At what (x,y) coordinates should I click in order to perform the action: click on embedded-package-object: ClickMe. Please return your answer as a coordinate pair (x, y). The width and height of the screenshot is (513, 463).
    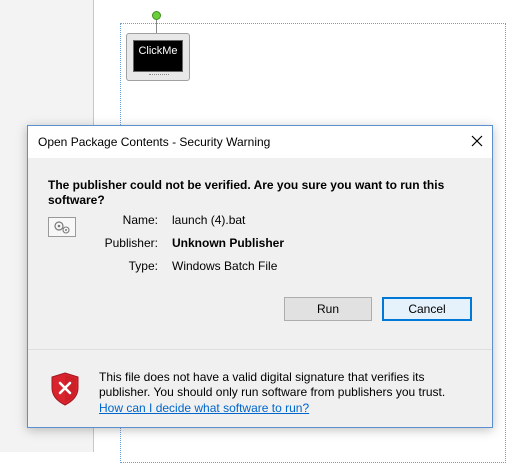
    Looking at the image, I should click on (158, 57).